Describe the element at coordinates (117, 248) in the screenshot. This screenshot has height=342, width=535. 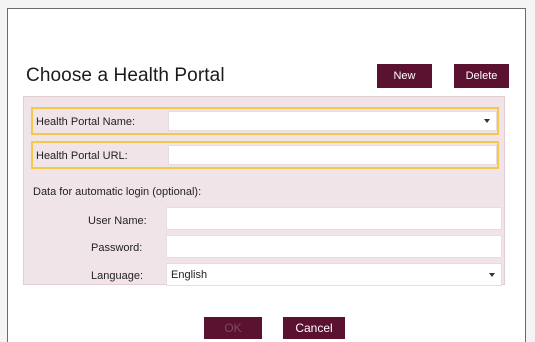
I see `password-label: Password:` at that location.